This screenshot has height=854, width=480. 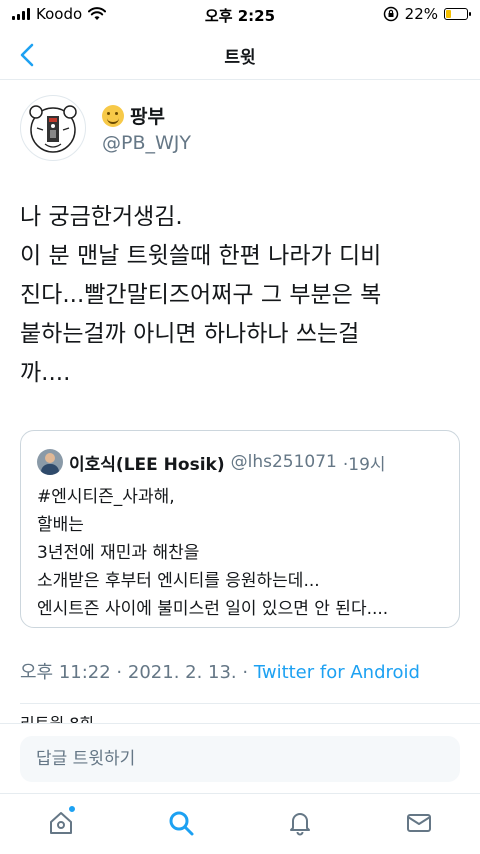 What do you see at coordinates (137, 672) in the screenshot?
I see `tweet-timestamp: 오후 11:22 · 2021. 2. 13. ·` at bounding box center [137, 672].